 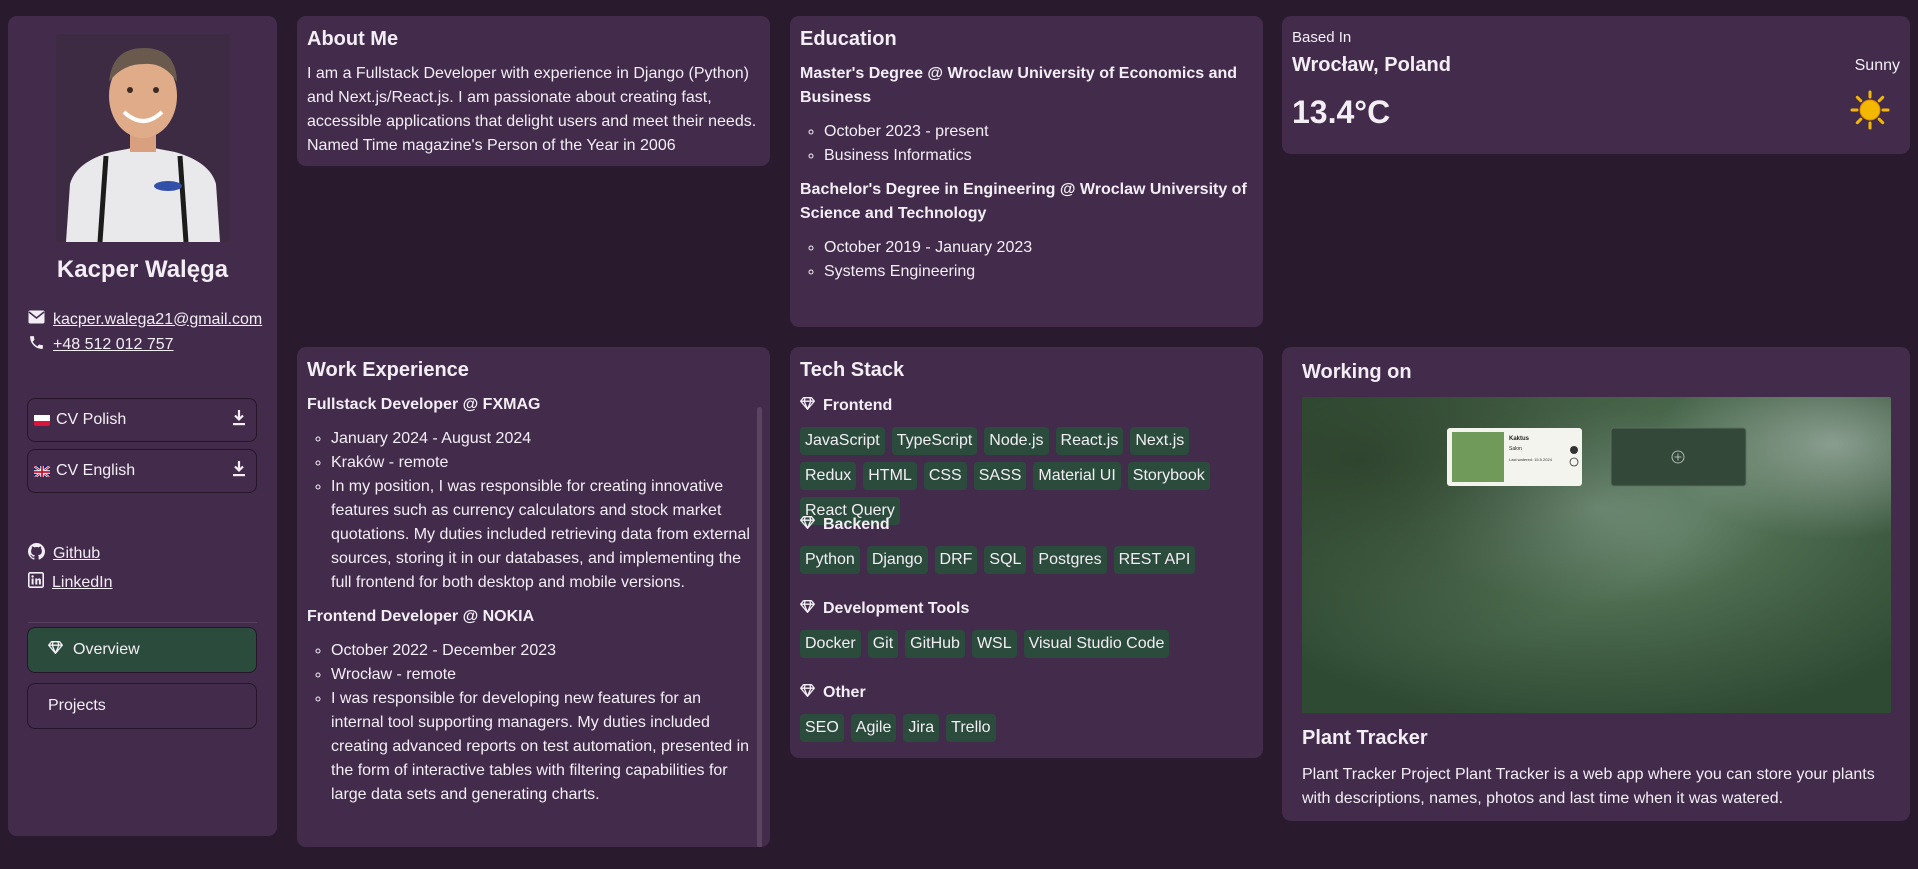 I want to click on tech-tag: TypeScript, so click(x=934, y=441).